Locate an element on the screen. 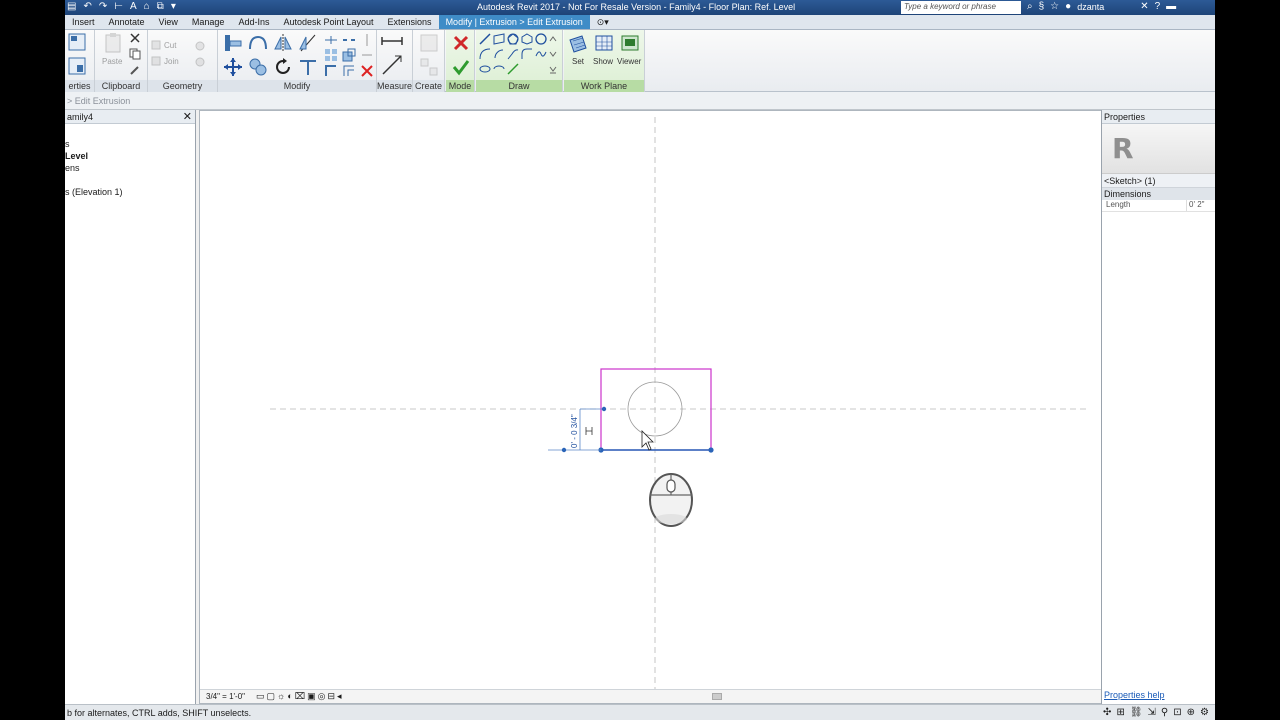  fillet-arc-icon is located at coordinates (527, 54).